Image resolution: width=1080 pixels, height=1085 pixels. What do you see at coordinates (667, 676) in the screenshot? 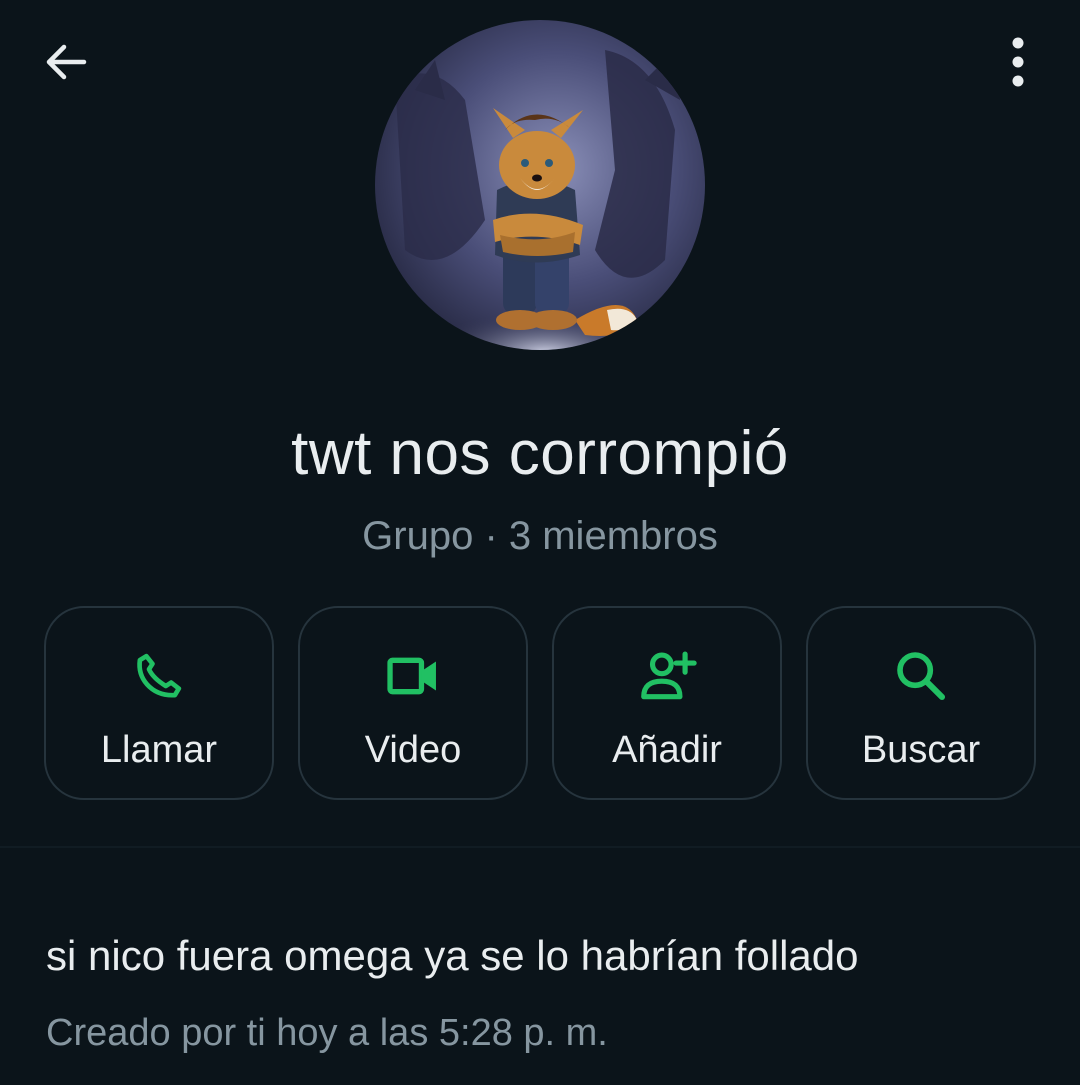
I see `add-person-icon` at bounding box center [667, 676].